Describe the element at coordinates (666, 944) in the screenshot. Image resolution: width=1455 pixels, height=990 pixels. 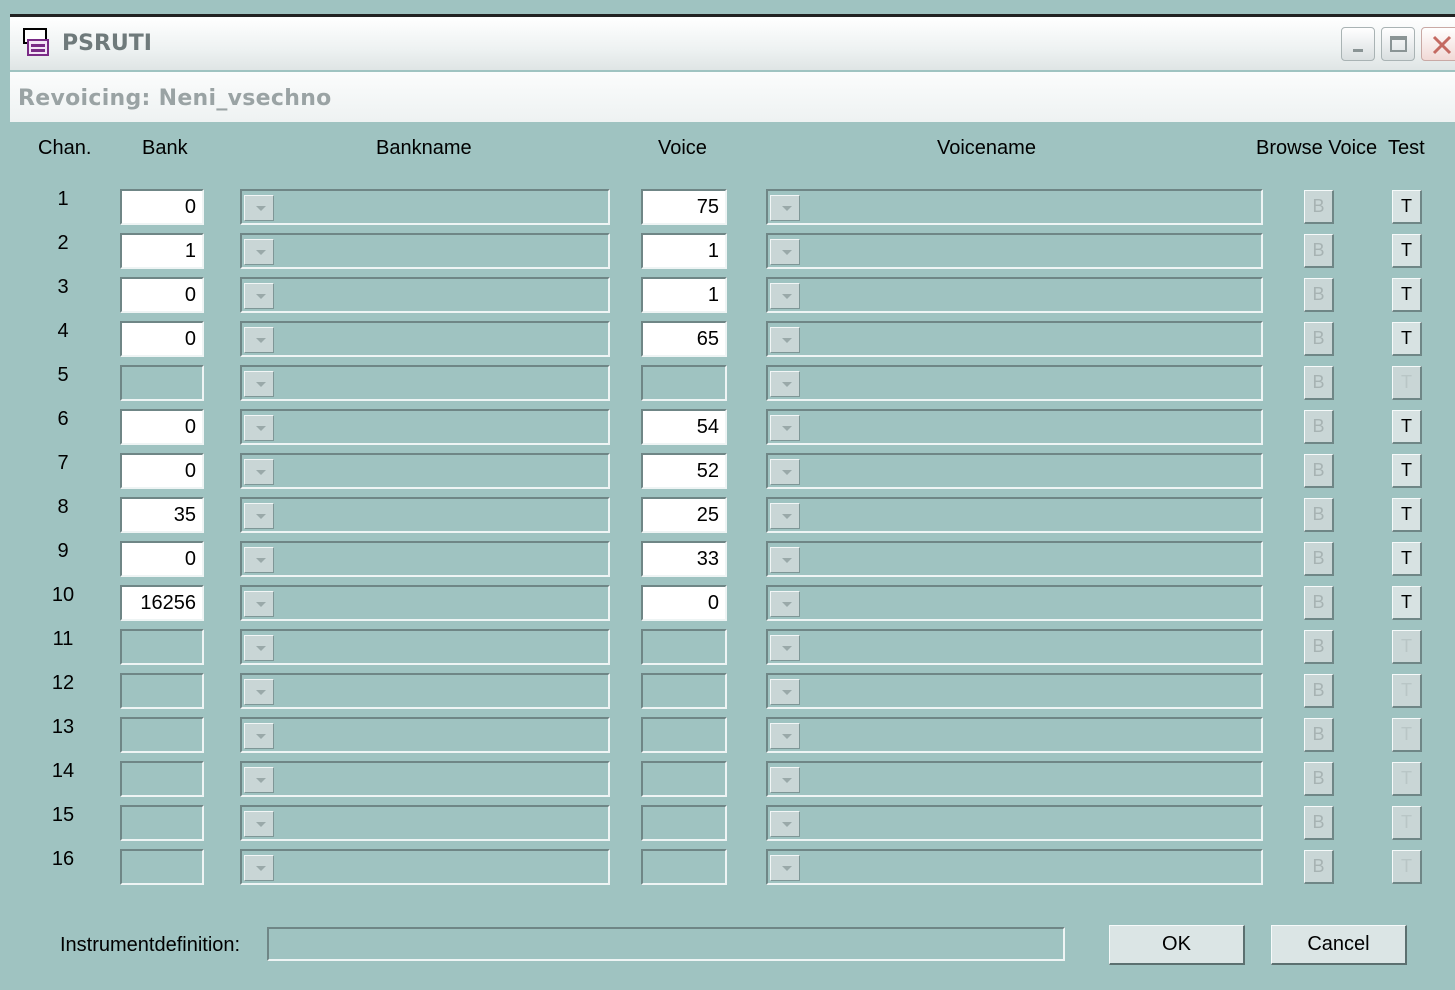
I see `instrument-definition-field` at that location.